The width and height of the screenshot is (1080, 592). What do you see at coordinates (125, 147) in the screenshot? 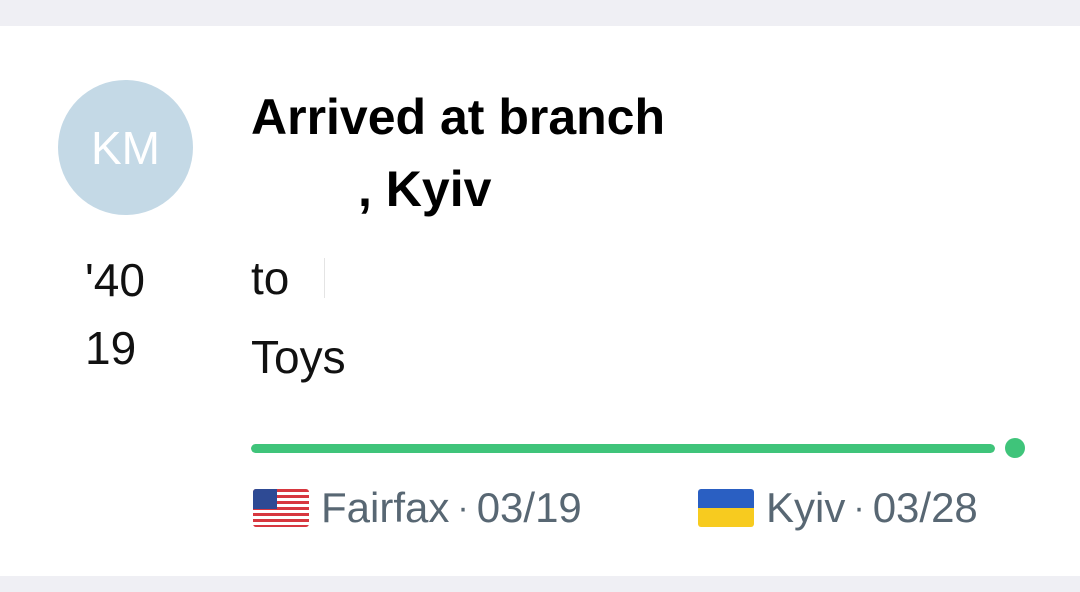
I see `avatar: KM` at bounding box center [125, 147].